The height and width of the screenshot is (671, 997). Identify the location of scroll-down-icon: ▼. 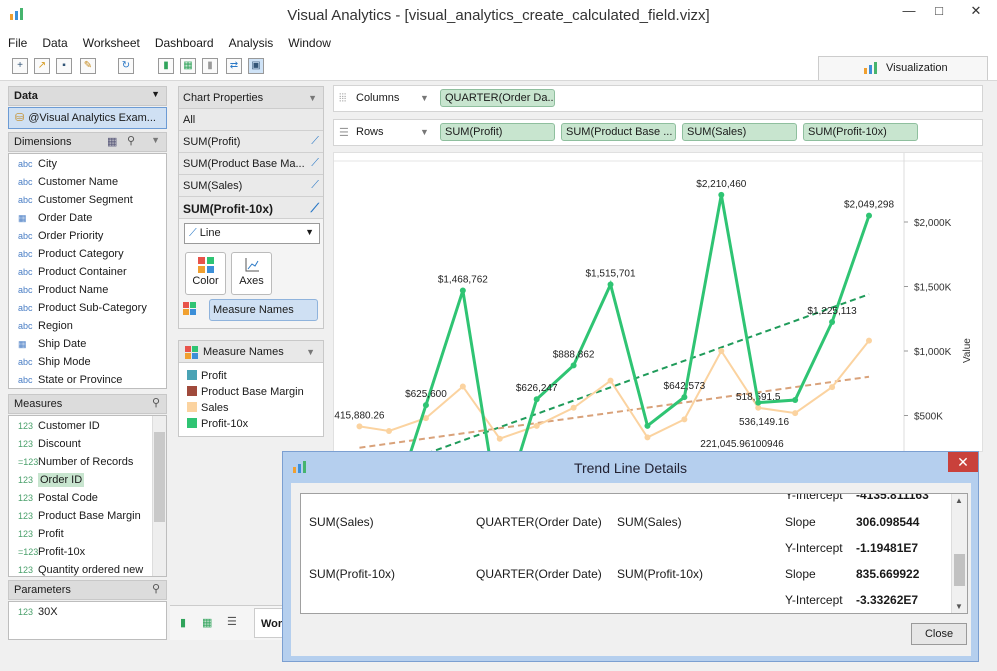
(959, 606).